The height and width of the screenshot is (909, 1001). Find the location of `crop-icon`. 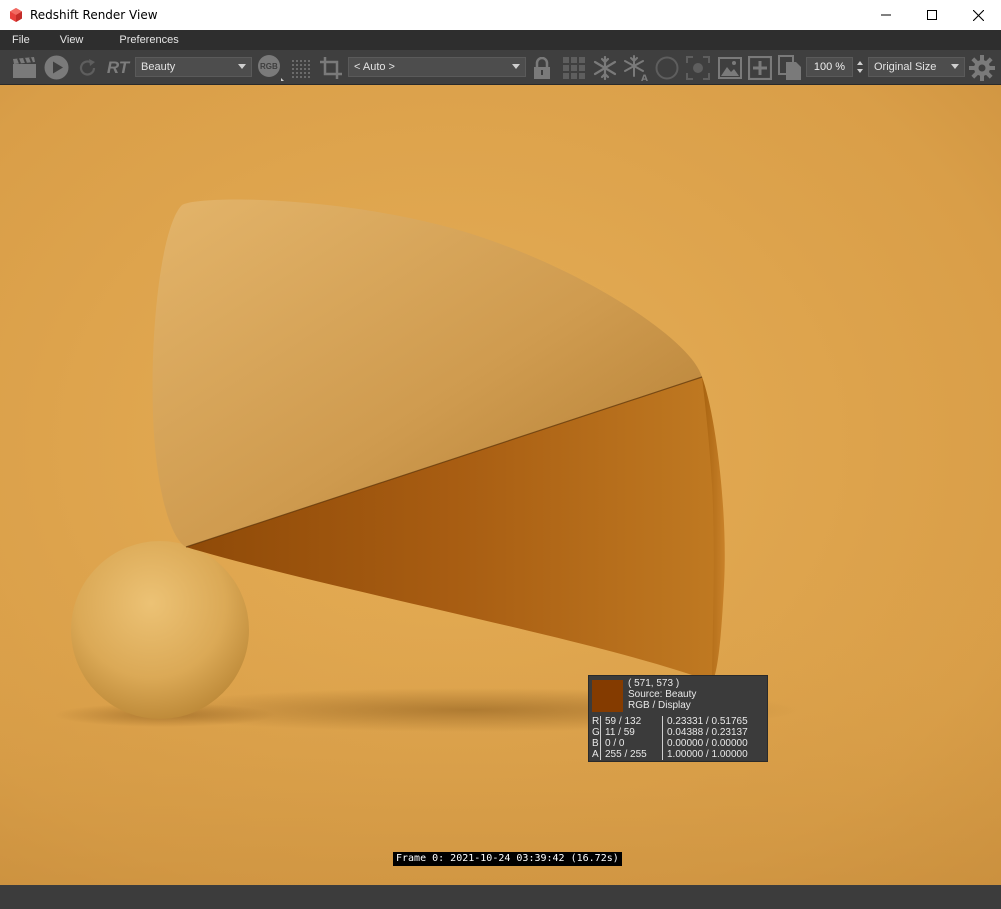

crop-icon is located at coordinates (331, 67).